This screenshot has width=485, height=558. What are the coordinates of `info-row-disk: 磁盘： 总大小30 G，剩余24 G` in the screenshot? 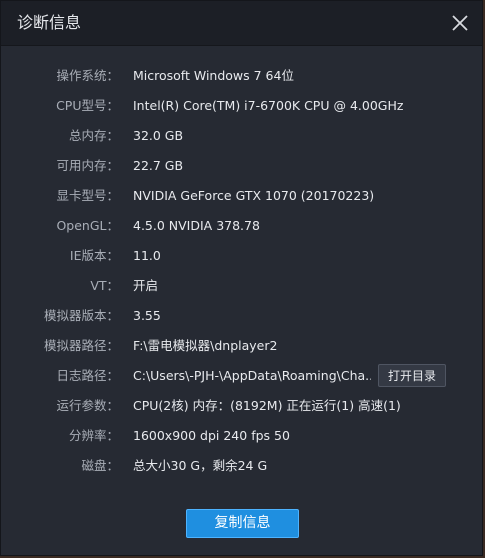 It's located at (241, 466).